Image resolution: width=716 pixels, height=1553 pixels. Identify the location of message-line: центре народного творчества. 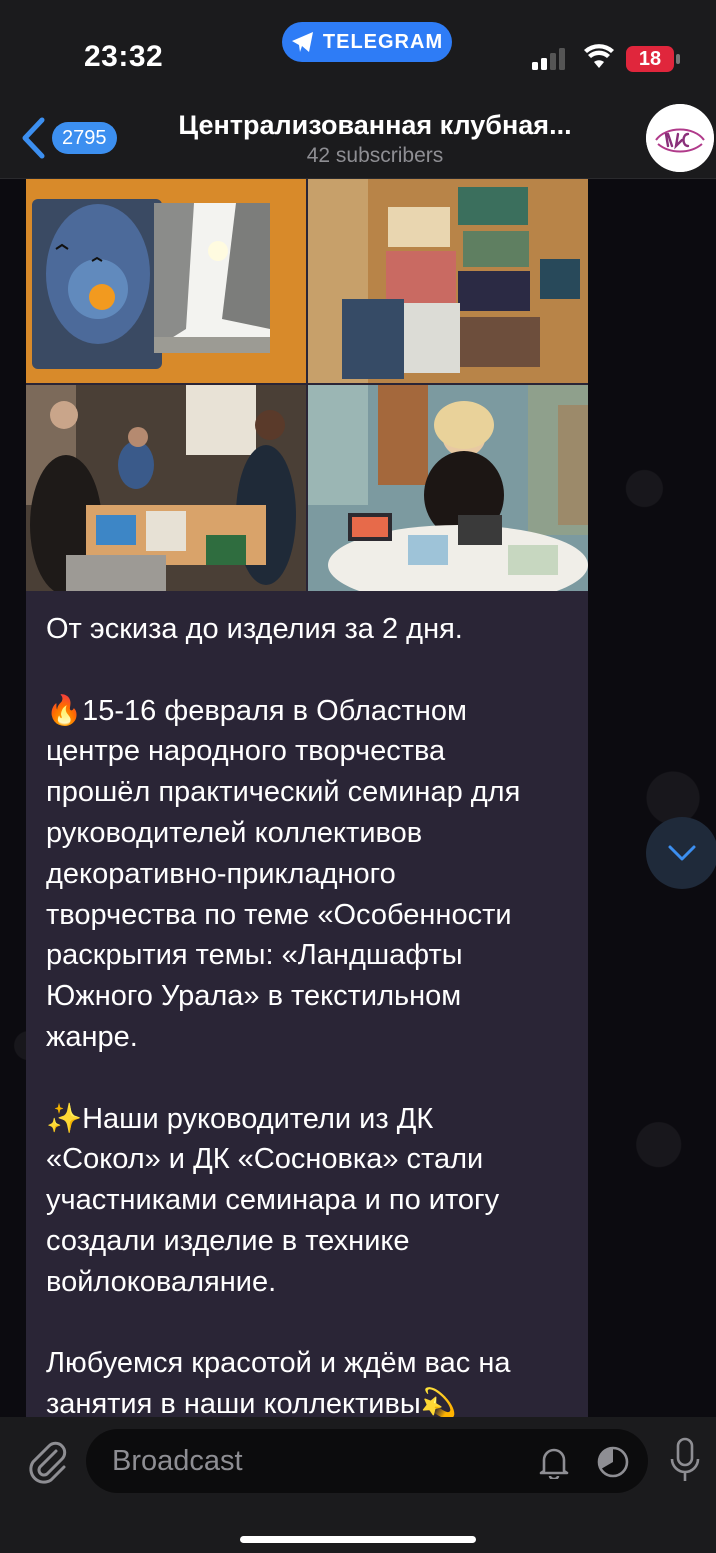
(246, 751).